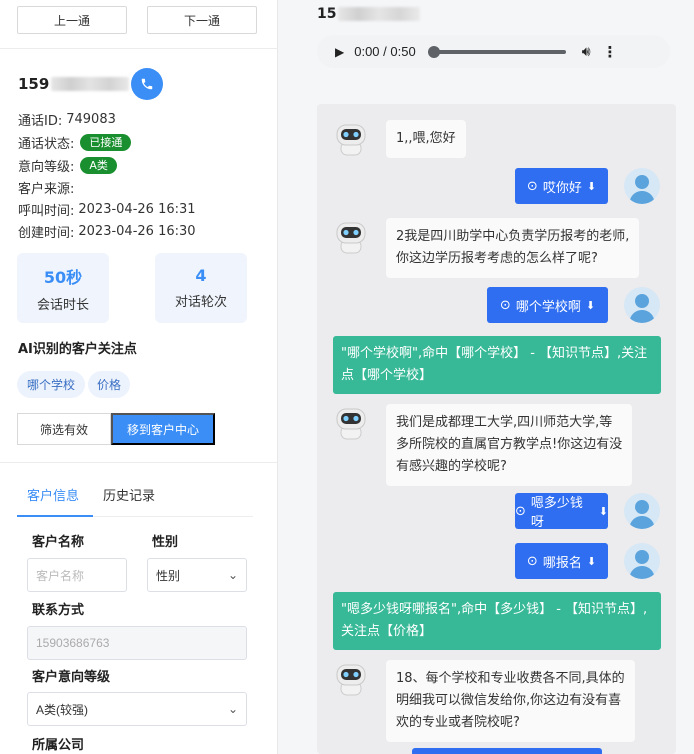 This screenshot has width=694, height=754. Describe the element at coordinates (98, 165) in the screenshot. I see `intent-level-badge: A类` at that location.